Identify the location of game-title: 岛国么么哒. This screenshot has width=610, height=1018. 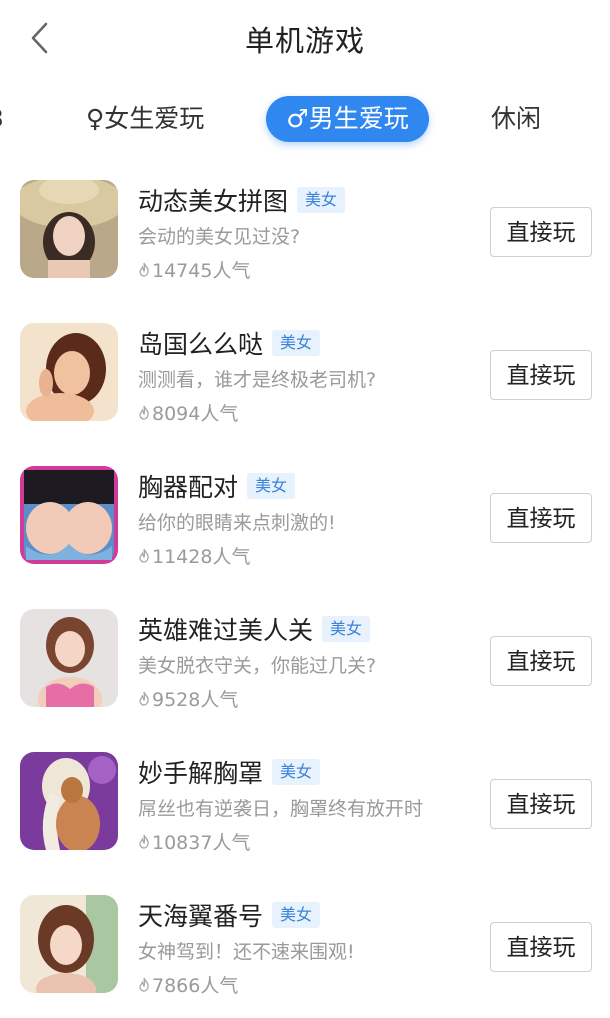
(201, 344).